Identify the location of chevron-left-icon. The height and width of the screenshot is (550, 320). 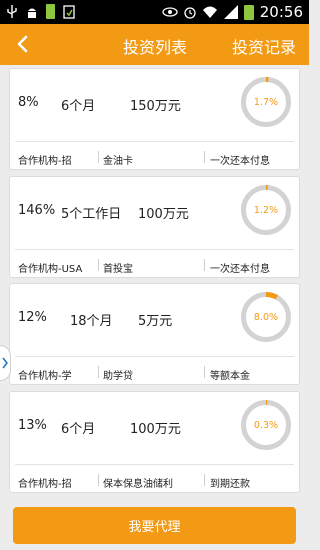
(22, 44).